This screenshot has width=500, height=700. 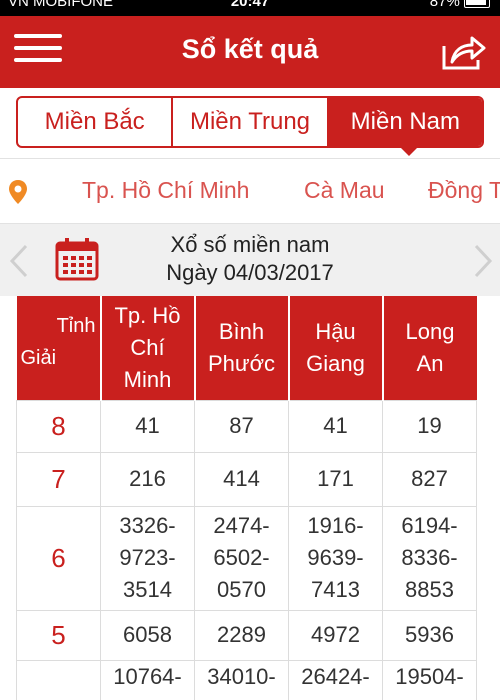 I want to click on battery-status: 87%, so click(x=460, y=5).